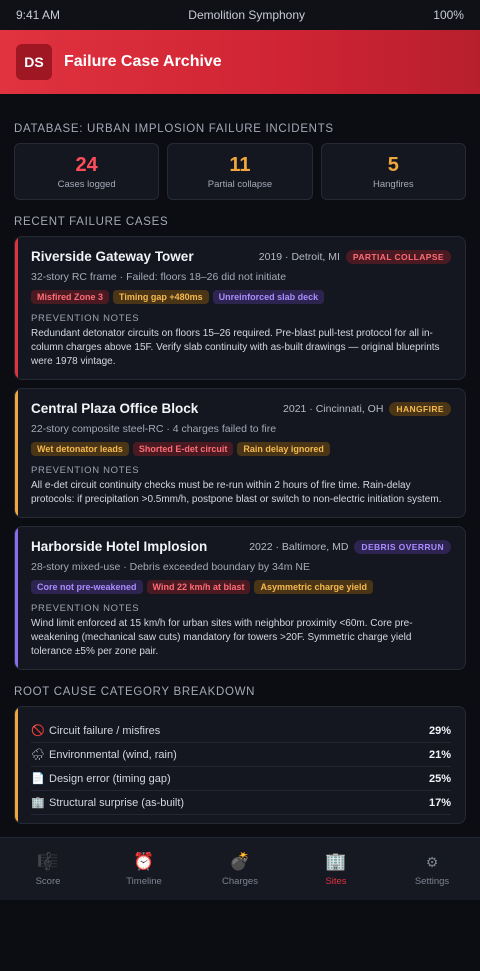  What do you see at coordinates (314, 587) in the screenshot?
I see `tag: Asymmetric charge yield` at bounding box center [314, 587].